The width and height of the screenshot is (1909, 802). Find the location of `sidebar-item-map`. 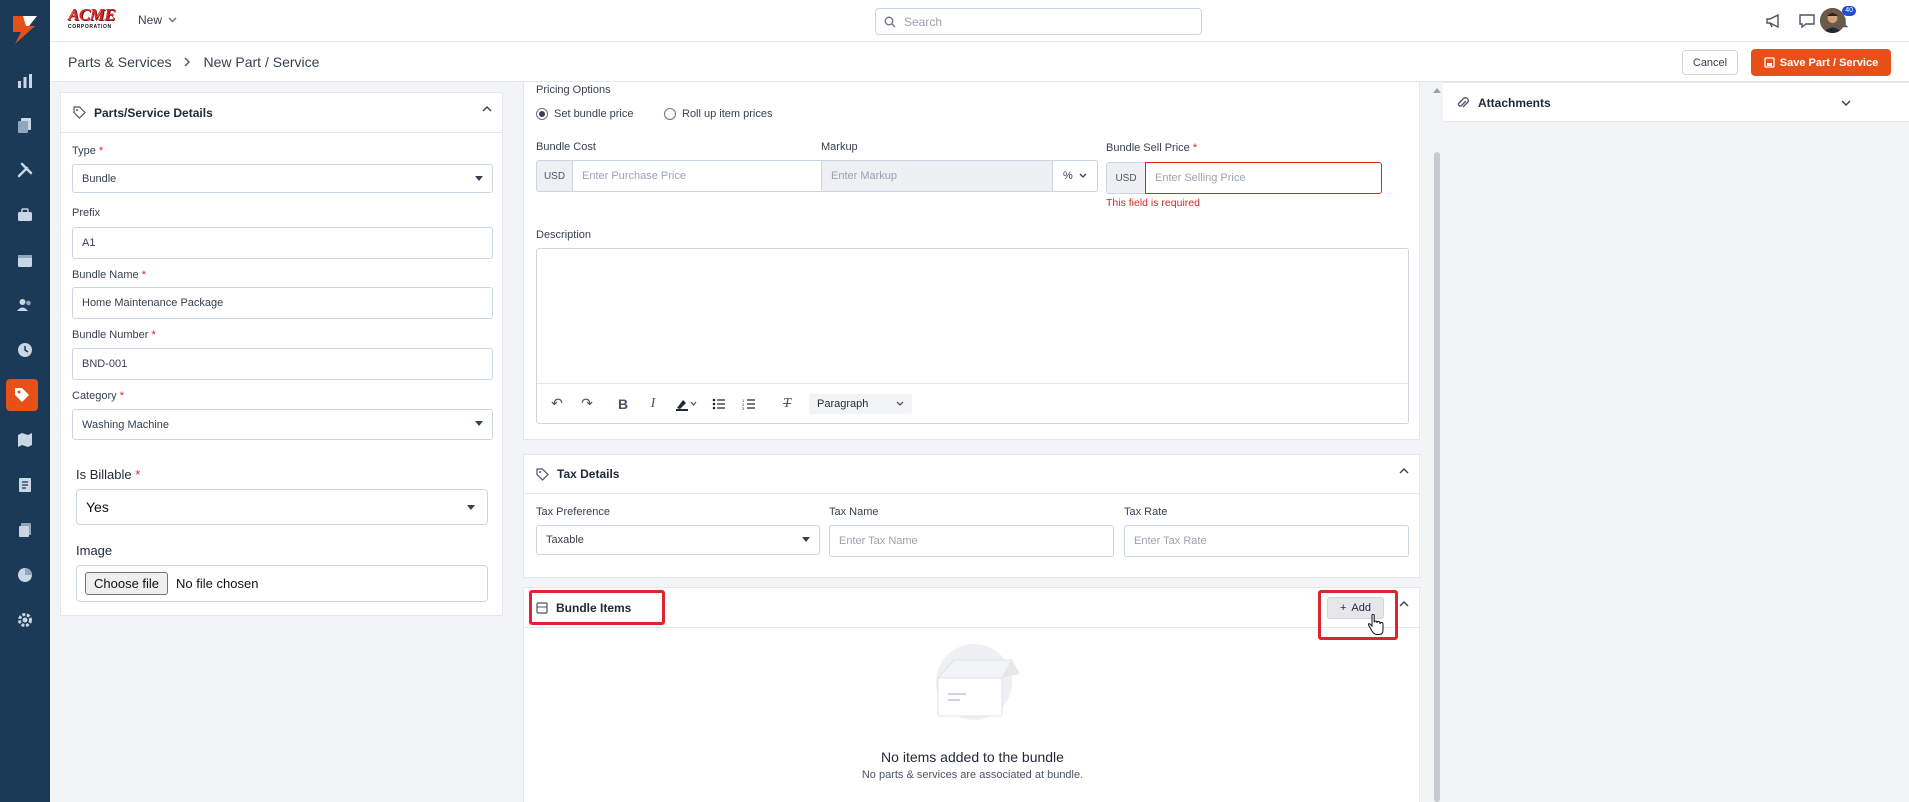

sidebar-item-map is located at coordinates (25, 440).